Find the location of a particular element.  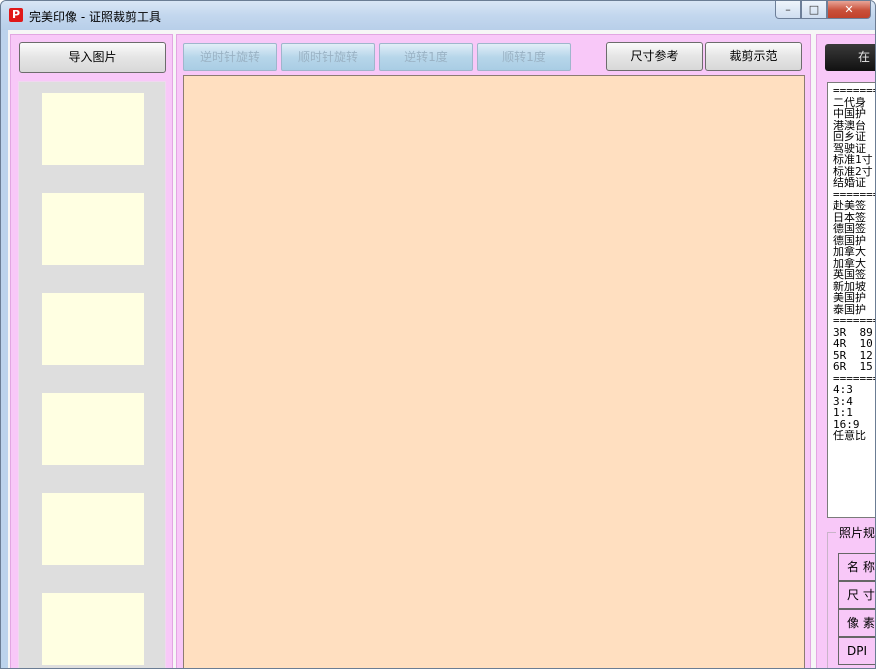

window-controls: – □ ✕ is located at coordinates (823, 11).